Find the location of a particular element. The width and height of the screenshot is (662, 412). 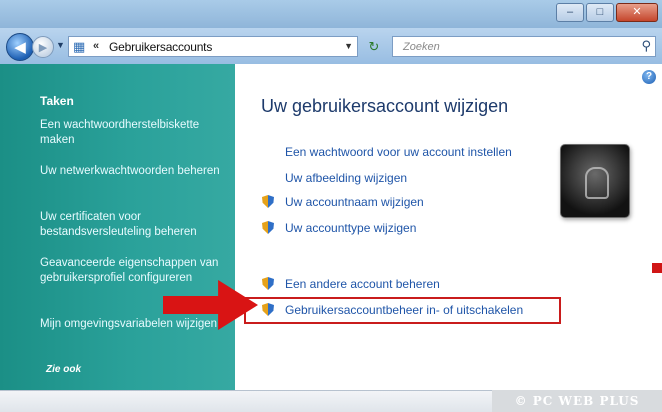

window-controls: – □ ✕ is located at coordinates (607, 12).